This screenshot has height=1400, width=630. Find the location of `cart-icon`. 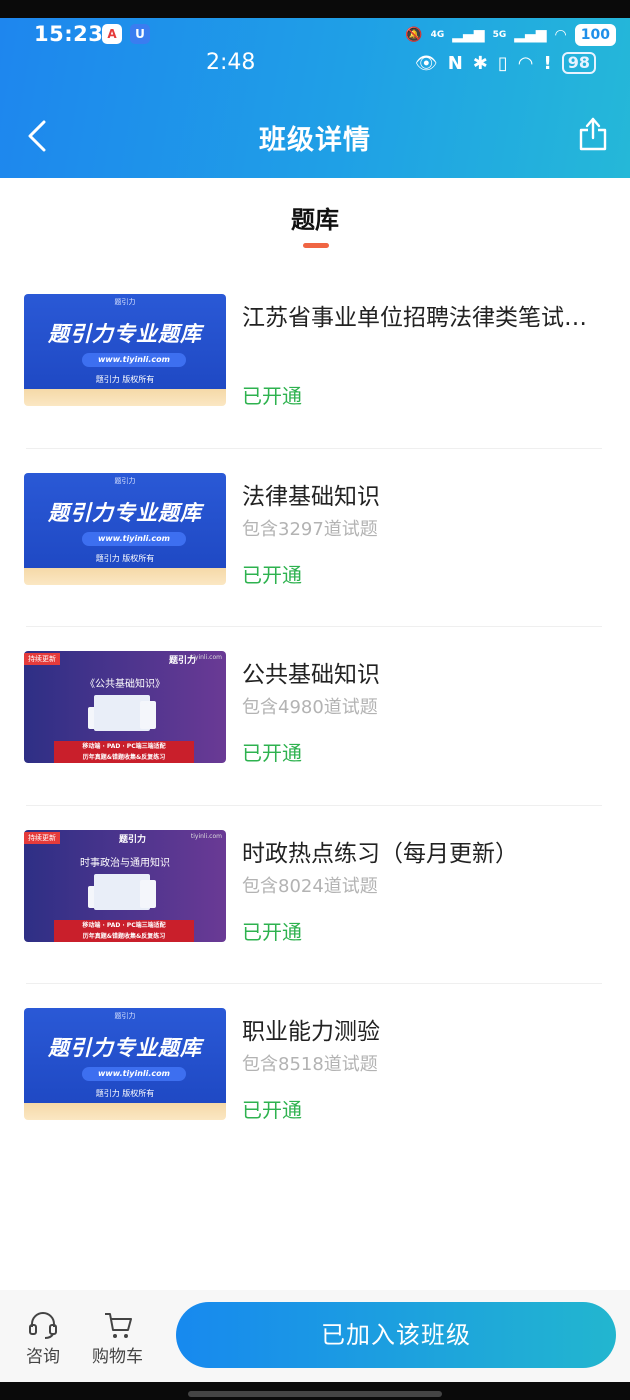

cart-icon is located at coordinates (118, 1325).